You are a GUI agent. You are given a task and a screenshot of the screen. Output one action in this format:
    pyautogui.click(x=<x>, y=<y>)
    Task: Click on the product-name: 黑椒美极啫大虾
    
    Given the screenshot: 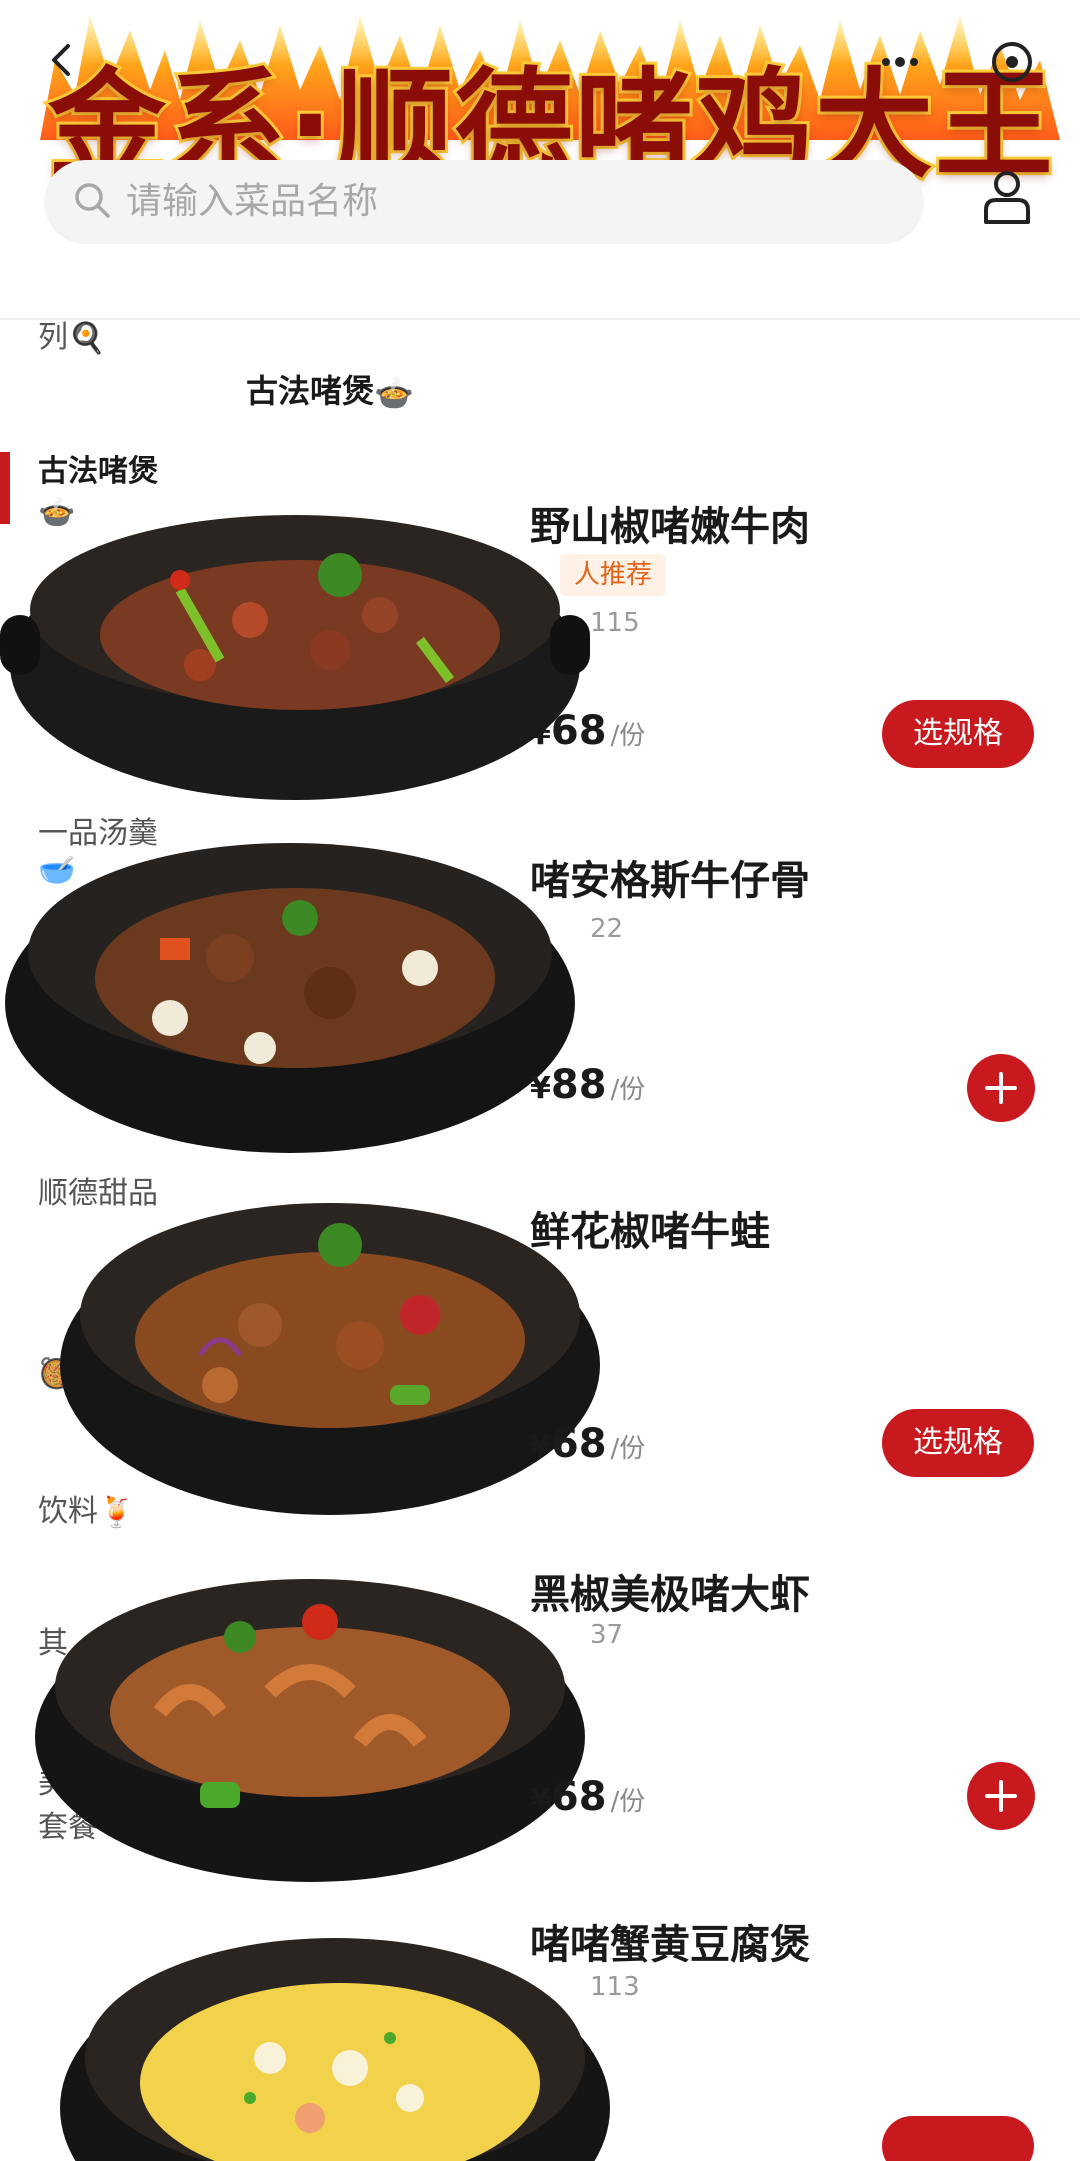 What is the action you would take?
    pyautogui.click(x=670, y=1595)
    